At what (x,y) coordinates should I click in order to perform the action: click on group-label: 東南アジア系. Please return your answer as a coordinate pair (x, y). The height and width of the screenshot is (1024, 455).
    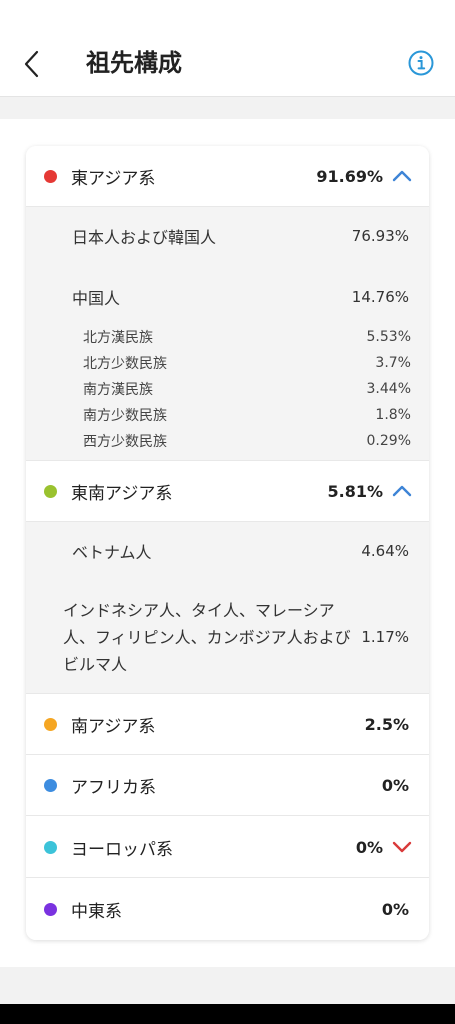
    Looking at the image, I should click on (122, 493).